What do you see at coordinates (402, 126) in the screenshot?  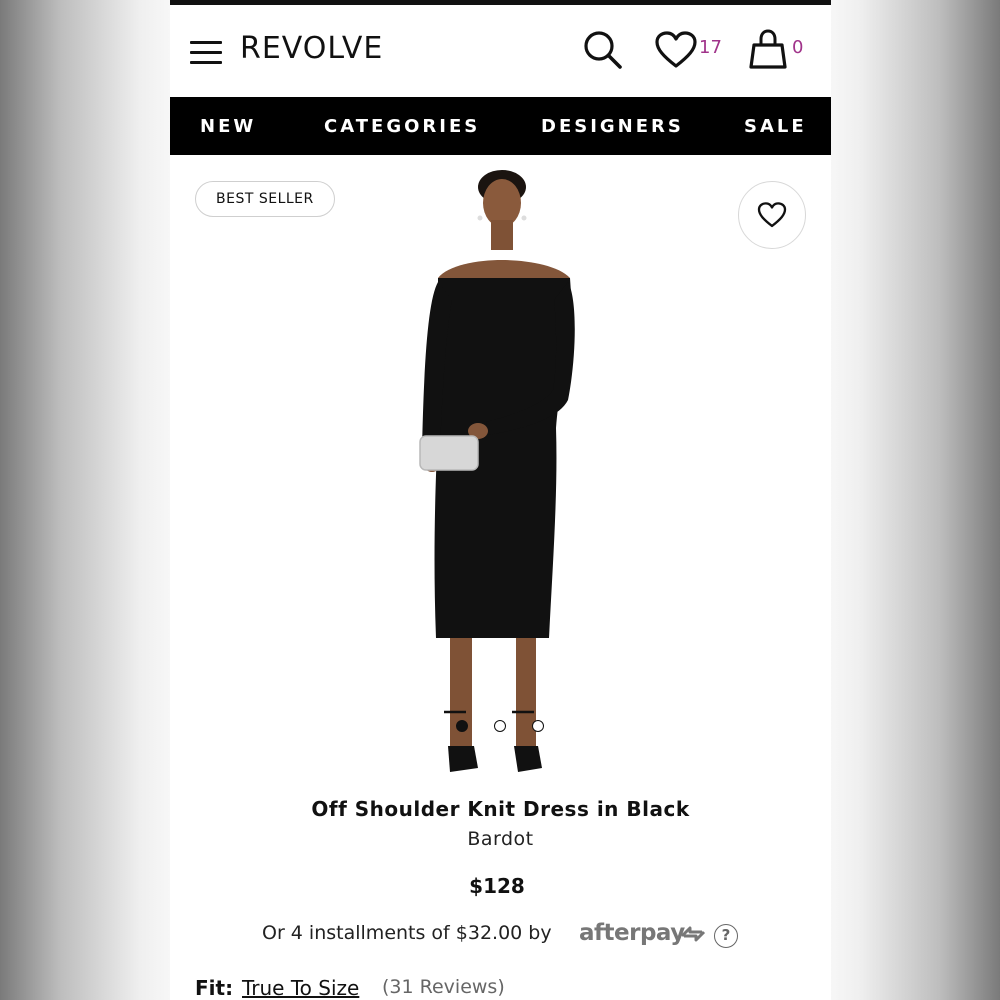 I see `nav-item-categories: CATEGORIES` at bounding box center [402, 126].